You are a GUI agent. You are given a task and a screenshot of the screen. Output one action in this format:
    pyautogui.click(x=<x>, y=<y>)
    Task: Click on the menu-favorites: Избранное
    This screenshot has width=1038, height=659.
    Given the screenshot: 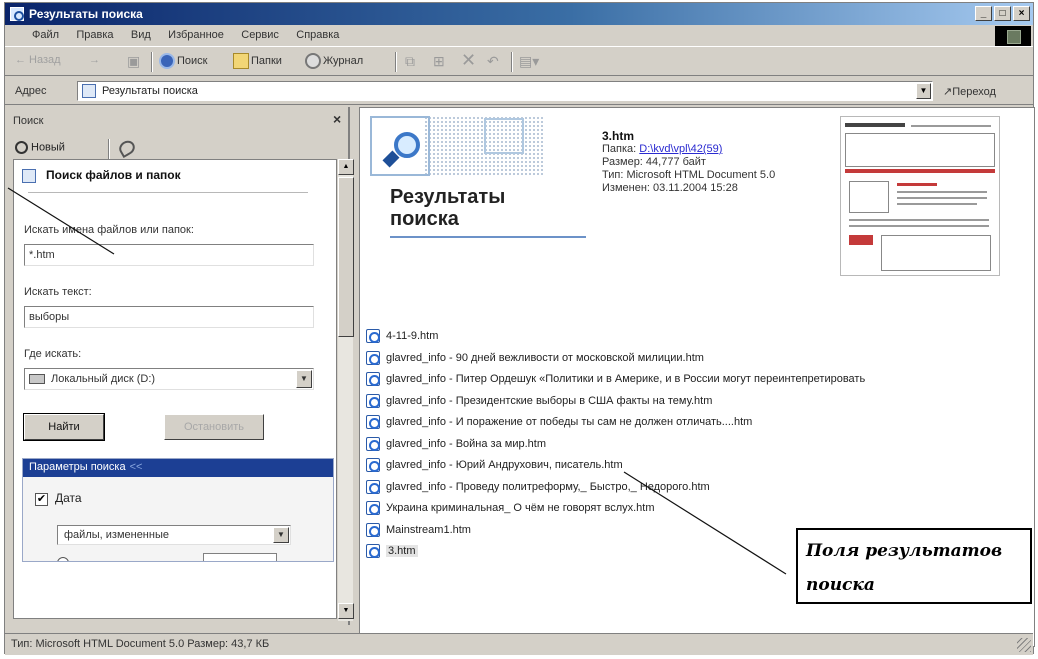 What is the action you would take?
    pyautogui.click(x=196, y=35)
    